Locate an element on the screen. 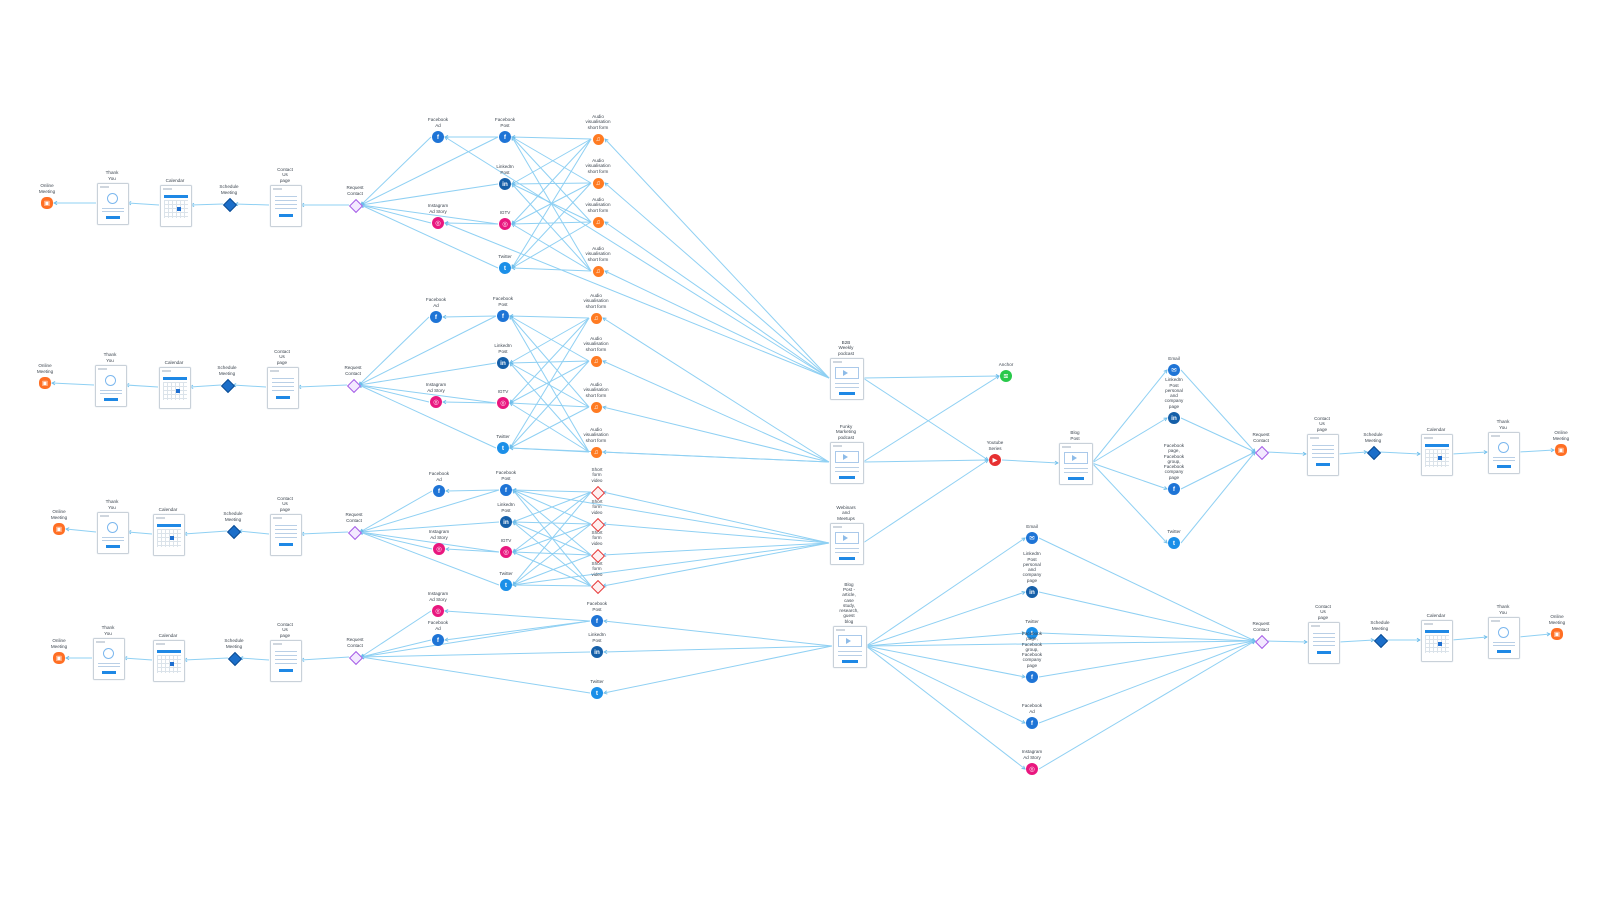  edge-r3_sch-r3_cal is located at coordinates (205, 532).